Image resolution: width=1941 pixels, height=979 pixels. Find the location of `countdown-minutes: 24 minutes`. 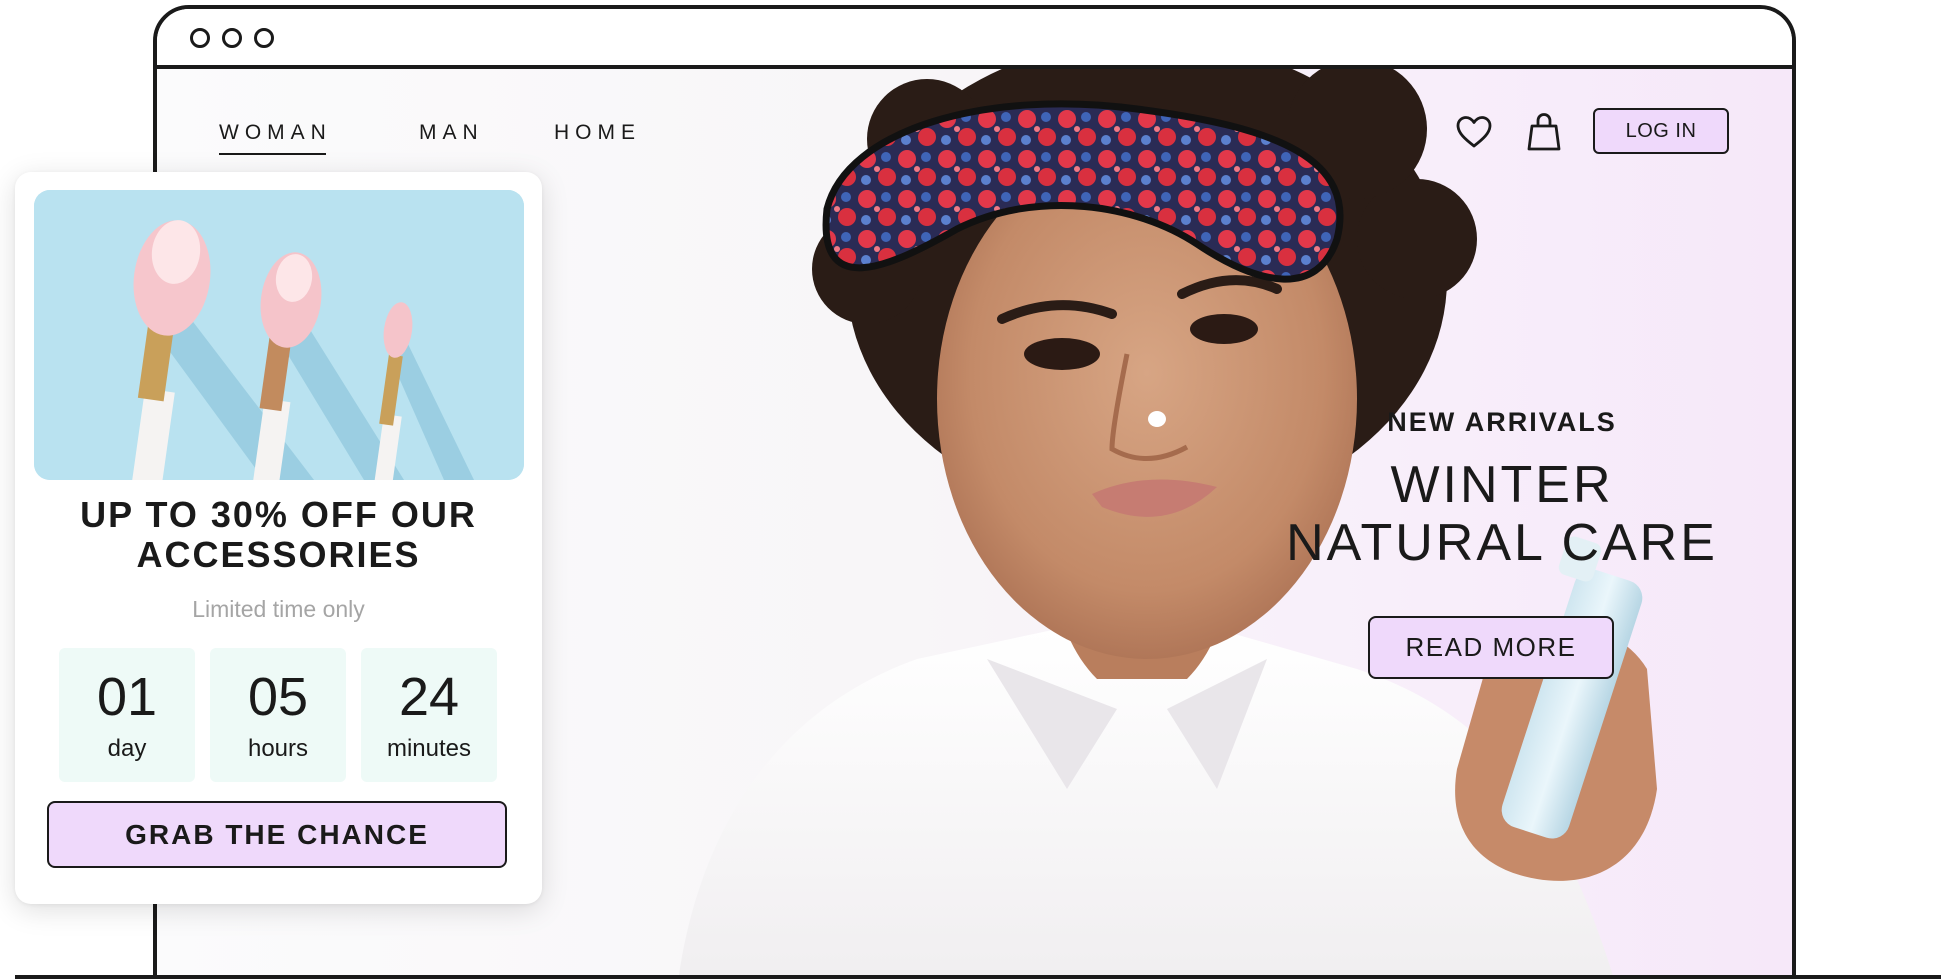

countdown-minutes: 24 minutes is located at coordinates (429, 715).